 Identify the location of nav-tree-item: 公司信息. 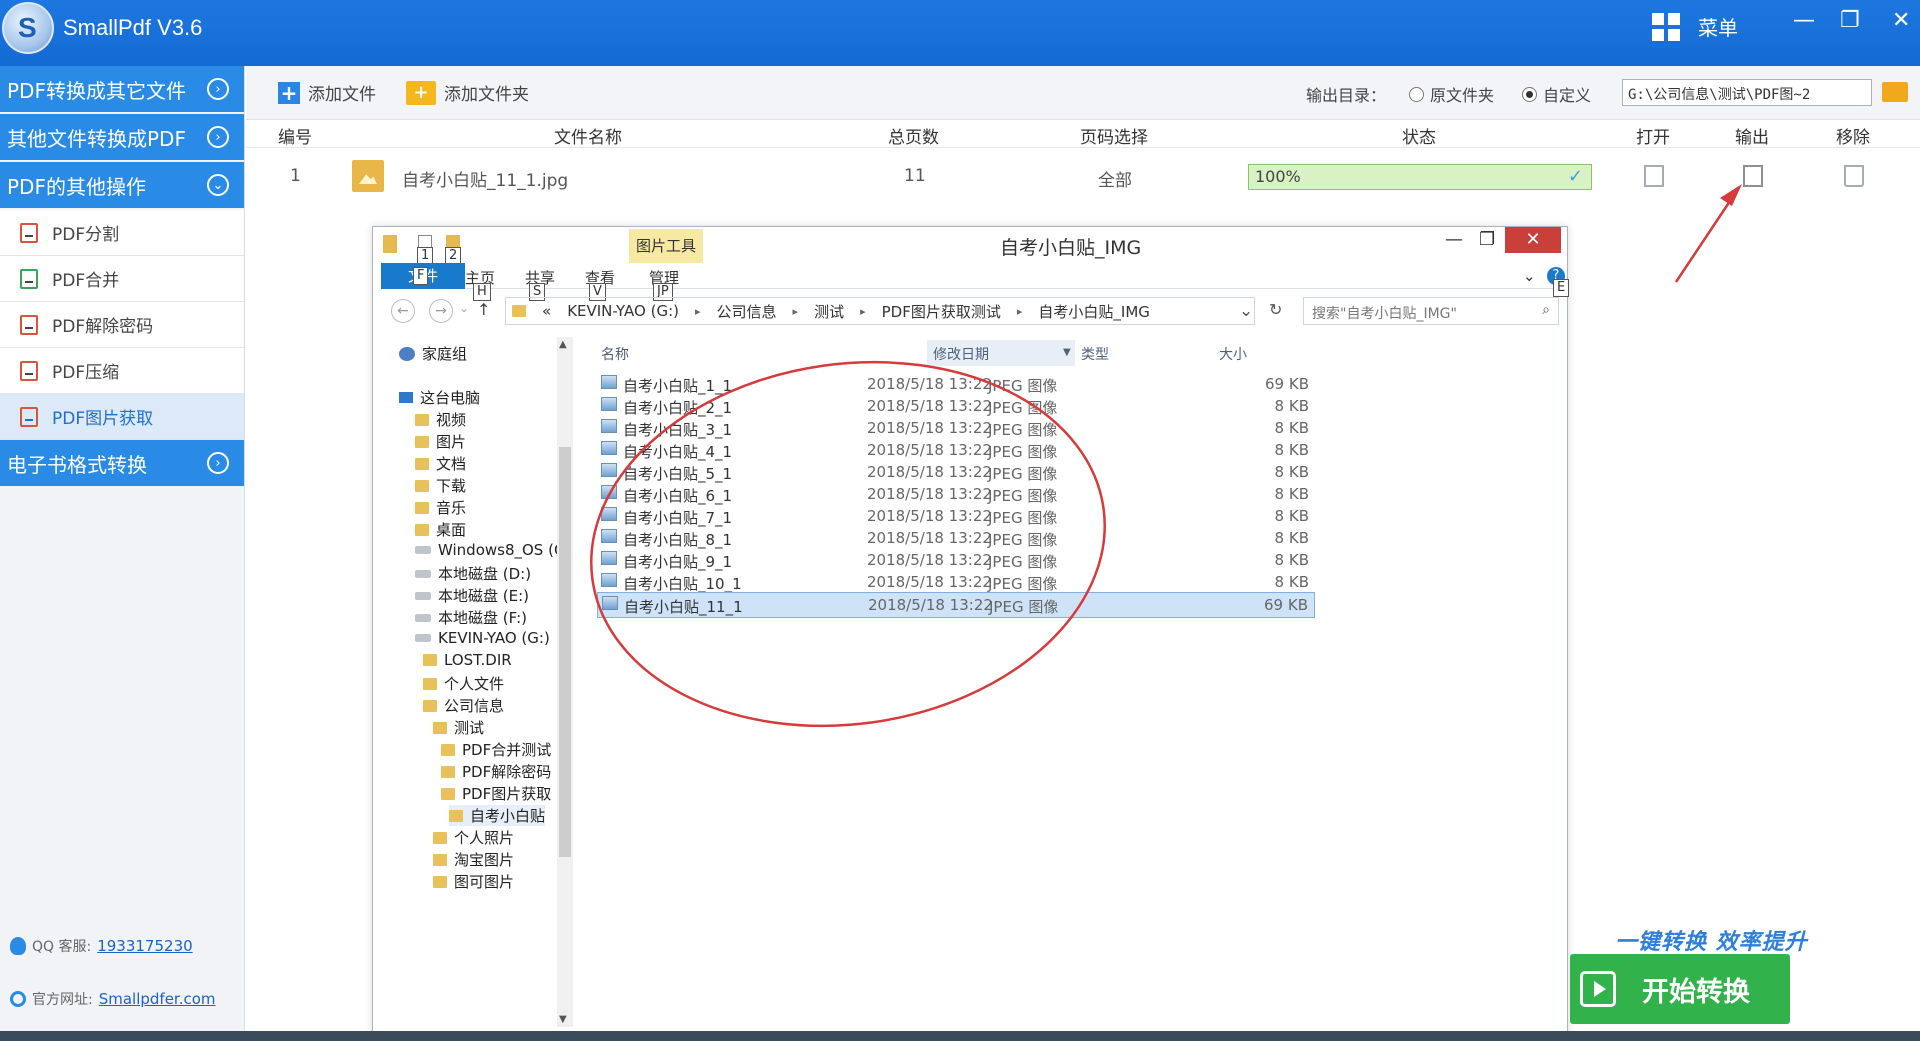
(463, 705).